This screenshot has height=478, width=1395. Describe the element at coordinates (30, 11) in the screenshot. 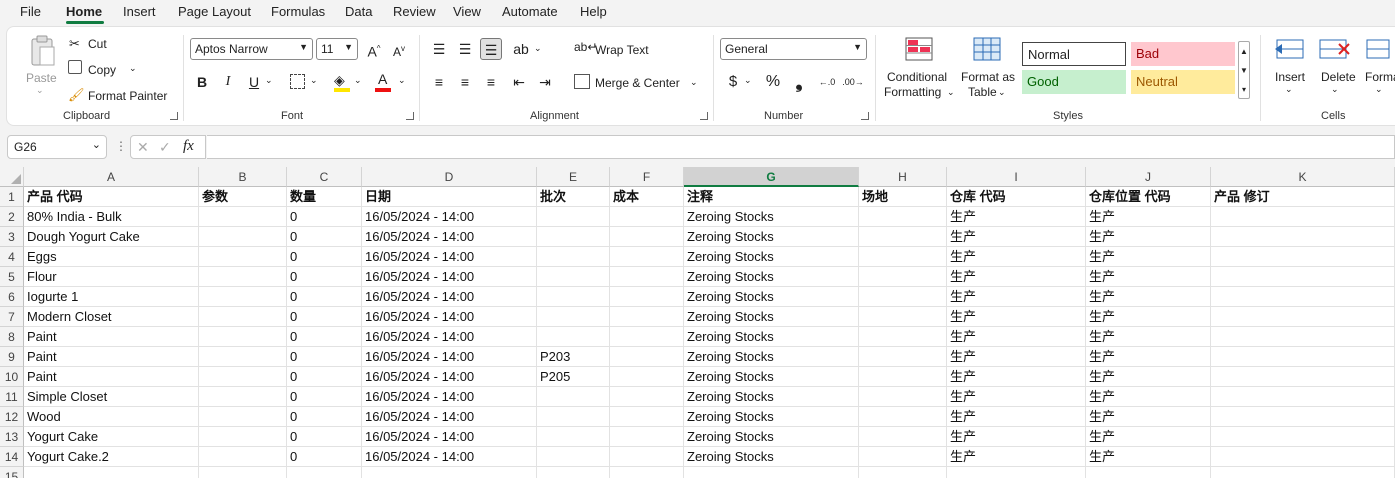

I see `menu-file: File` at that location.